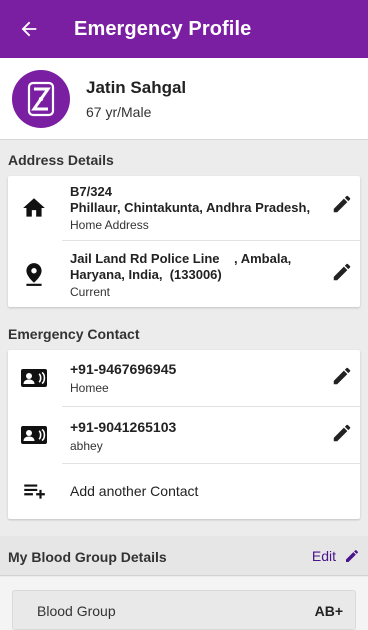 The image size is (368, 630). I want to click on back-button, so click(29, 29).